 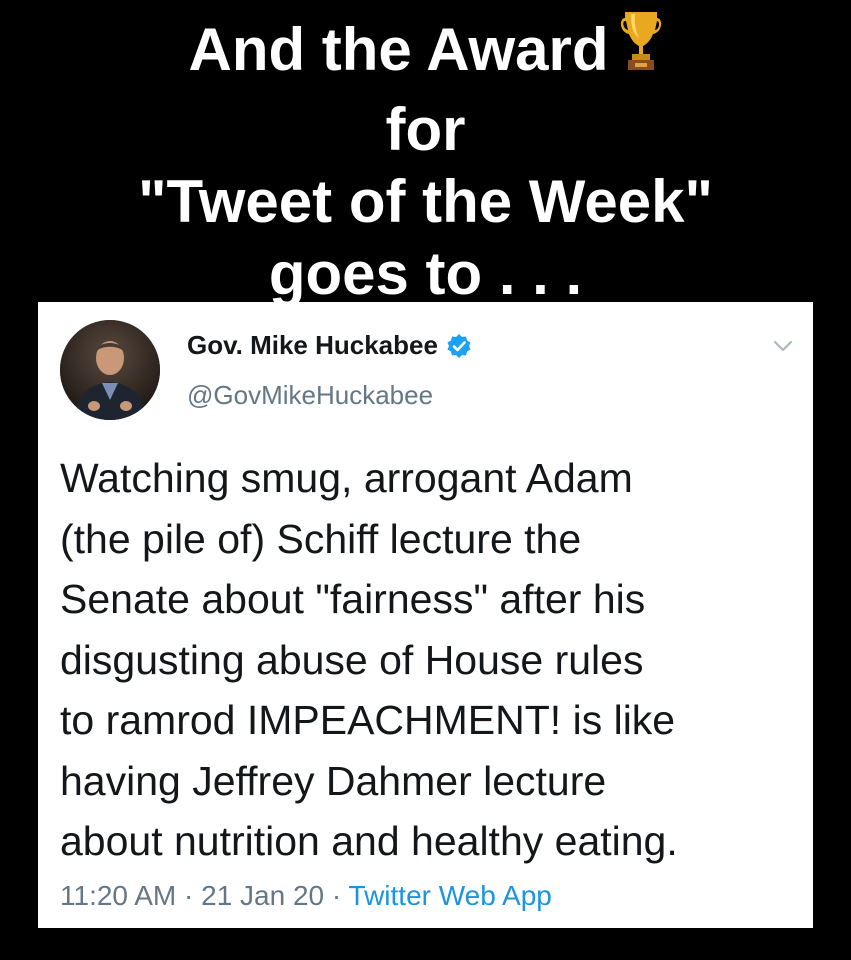 I want to click on tweet-text-line: having Jeffrey Dahmer lecture, so click(x=333, y=780).